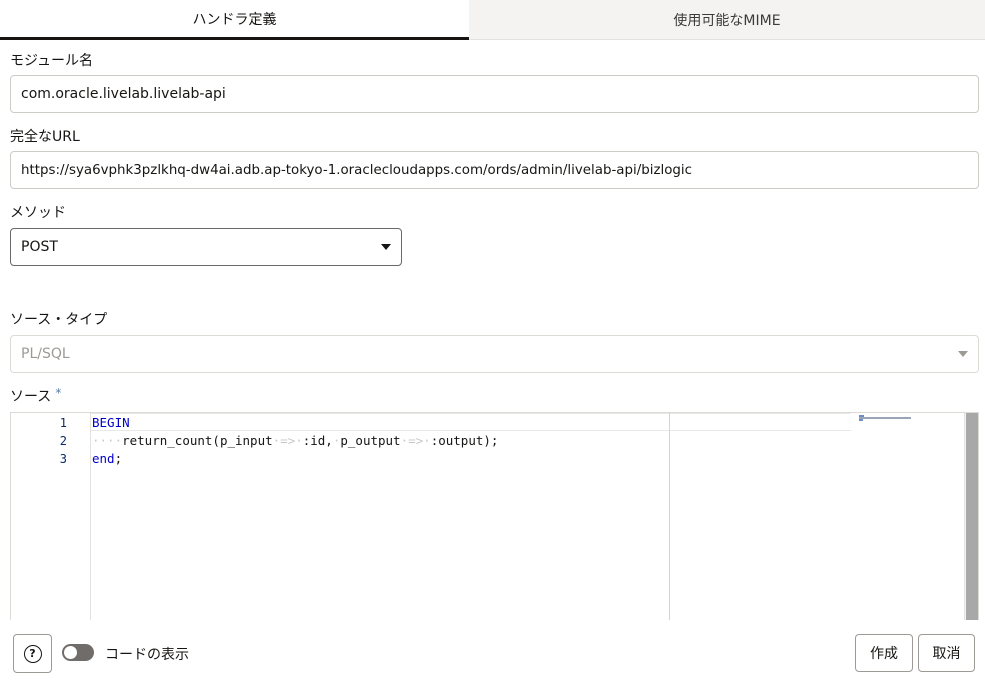  I want to click on cancel-button: 取消, so click(946, 653).